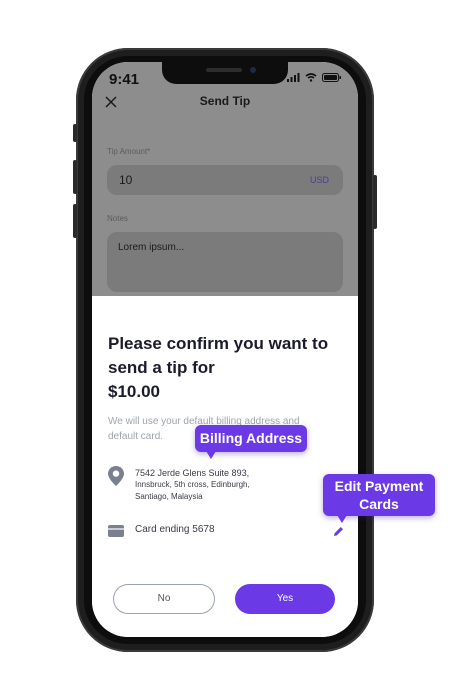  I want to click on page-title: Send Tip, so click(225, 101).